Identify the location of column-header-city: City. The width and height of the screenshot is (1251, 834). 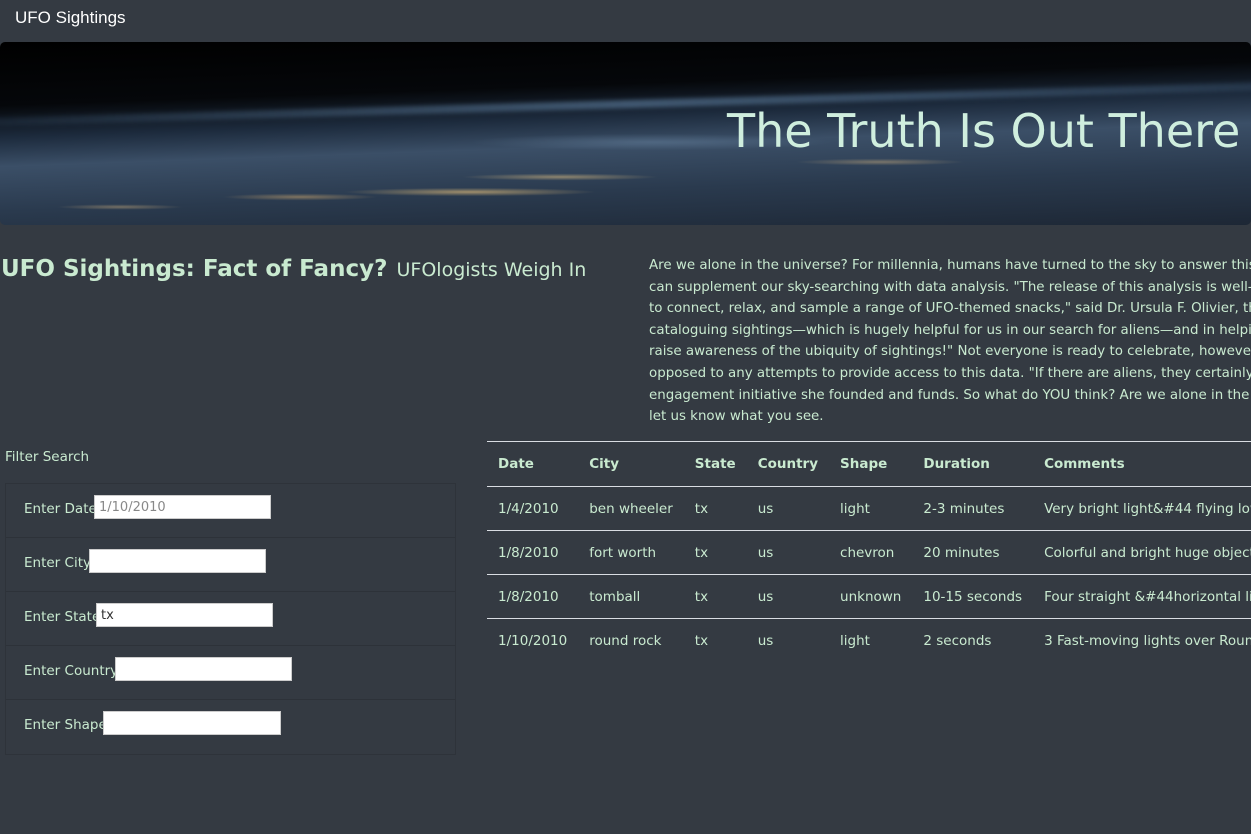
(631, 464).